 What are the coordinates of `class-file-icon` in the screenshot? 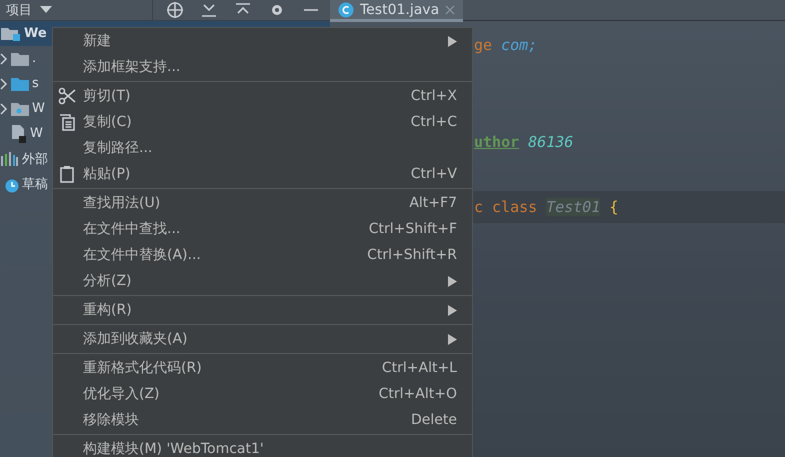 It's located at (346, 10).